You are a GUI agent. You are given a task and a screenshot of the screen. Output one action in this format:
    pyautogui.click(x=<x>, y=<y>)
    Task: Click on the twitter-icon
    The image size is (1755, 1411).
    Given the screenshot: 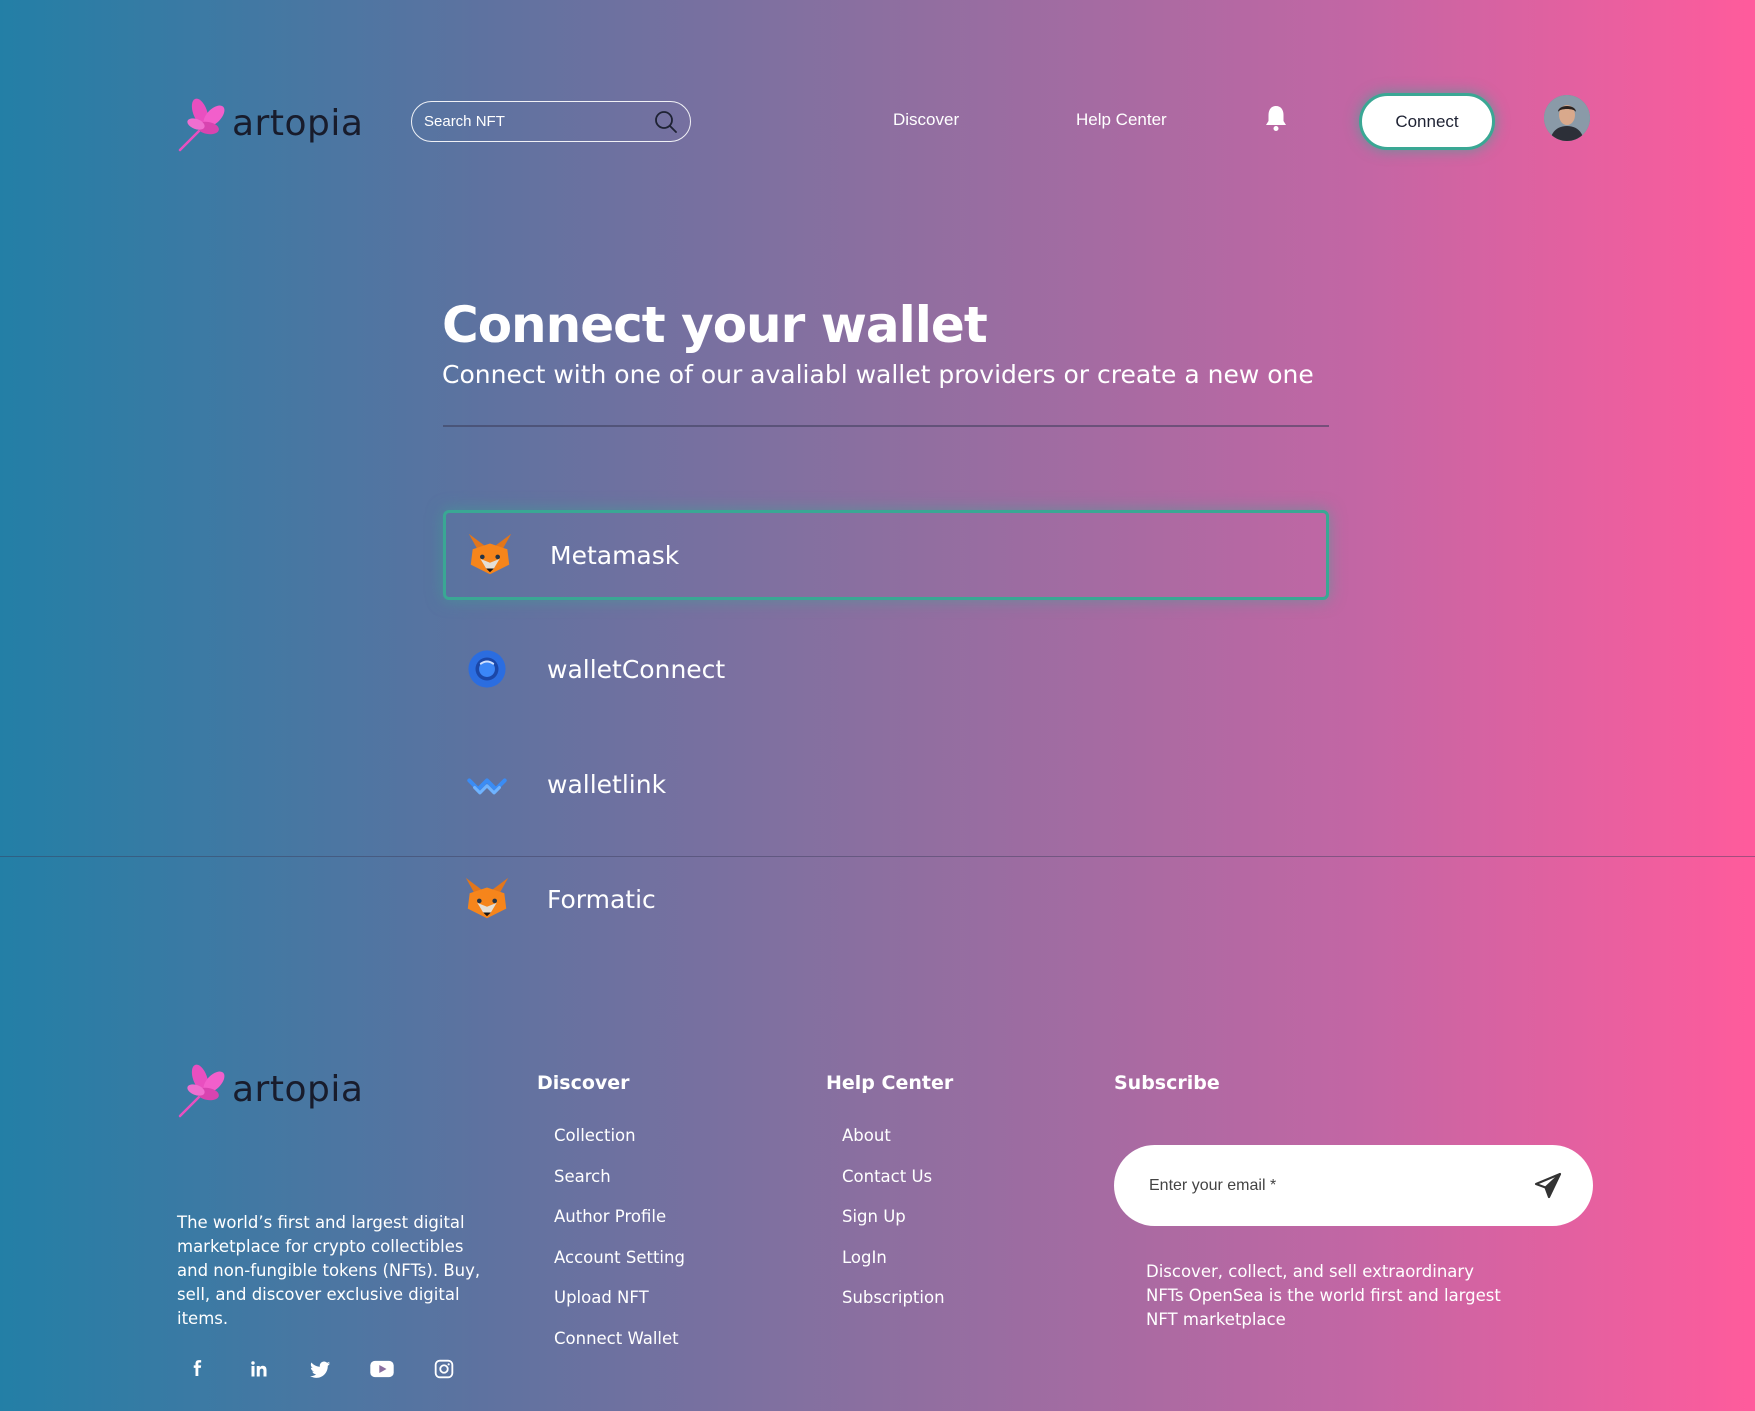 What is the action you would take?
    pyautogui.click(x=320, y=1369)
    